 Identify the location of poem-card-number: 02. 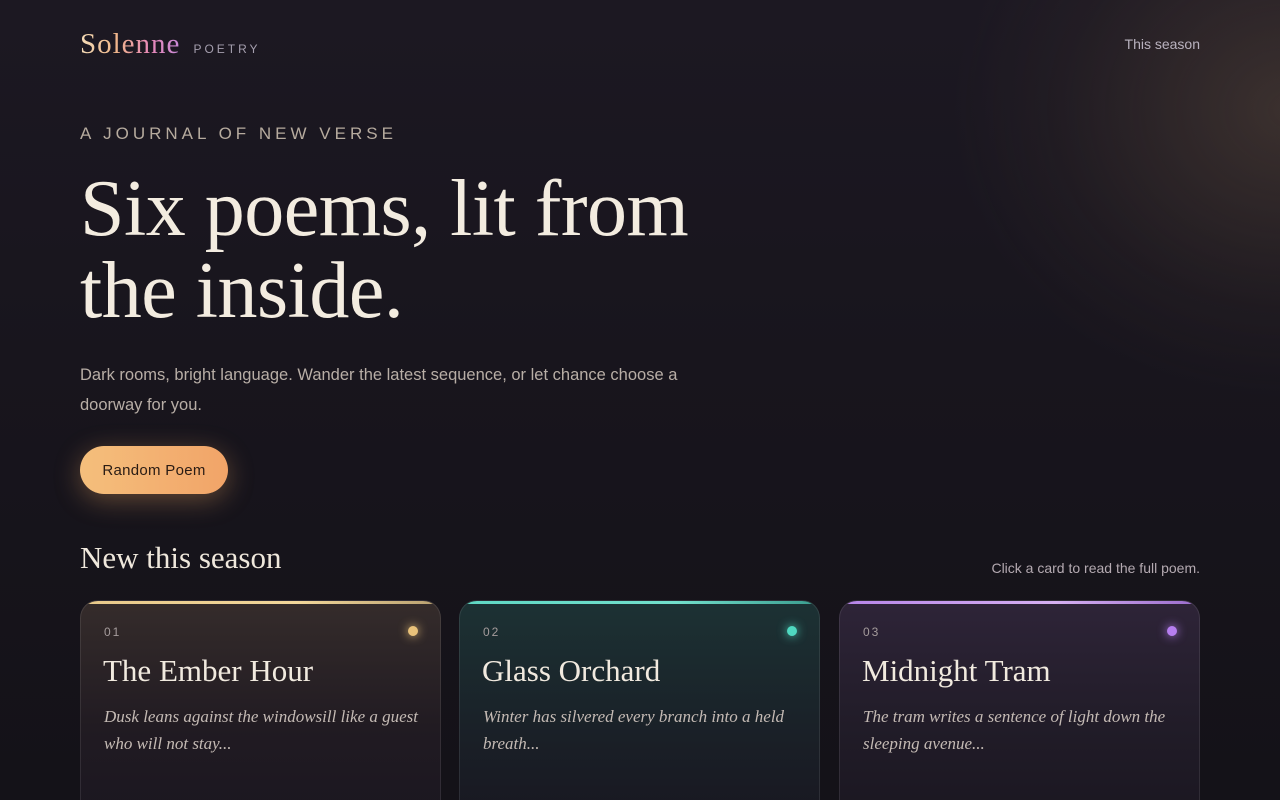
(492, 632).